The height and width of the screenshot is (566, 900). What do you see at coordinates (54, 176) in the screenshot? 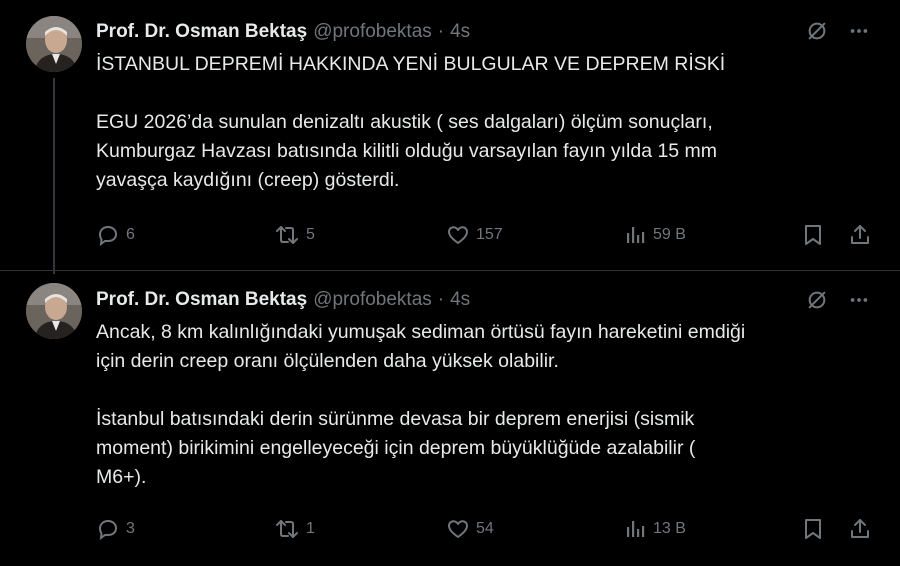
I see `thread-connector` at bounding box center [54, 176].